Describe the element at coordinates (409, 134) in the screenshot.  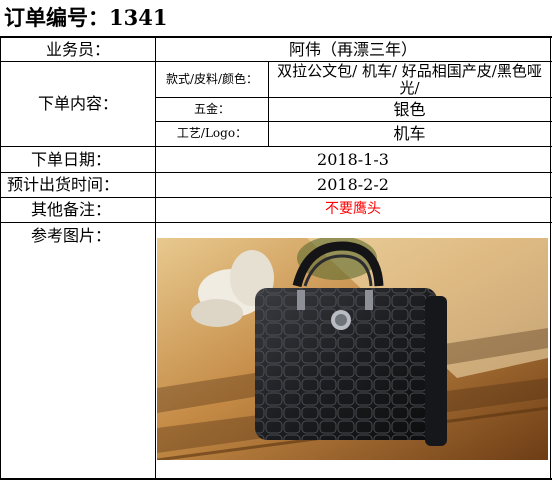
I see `craft-logo-value: 机车` at that location.